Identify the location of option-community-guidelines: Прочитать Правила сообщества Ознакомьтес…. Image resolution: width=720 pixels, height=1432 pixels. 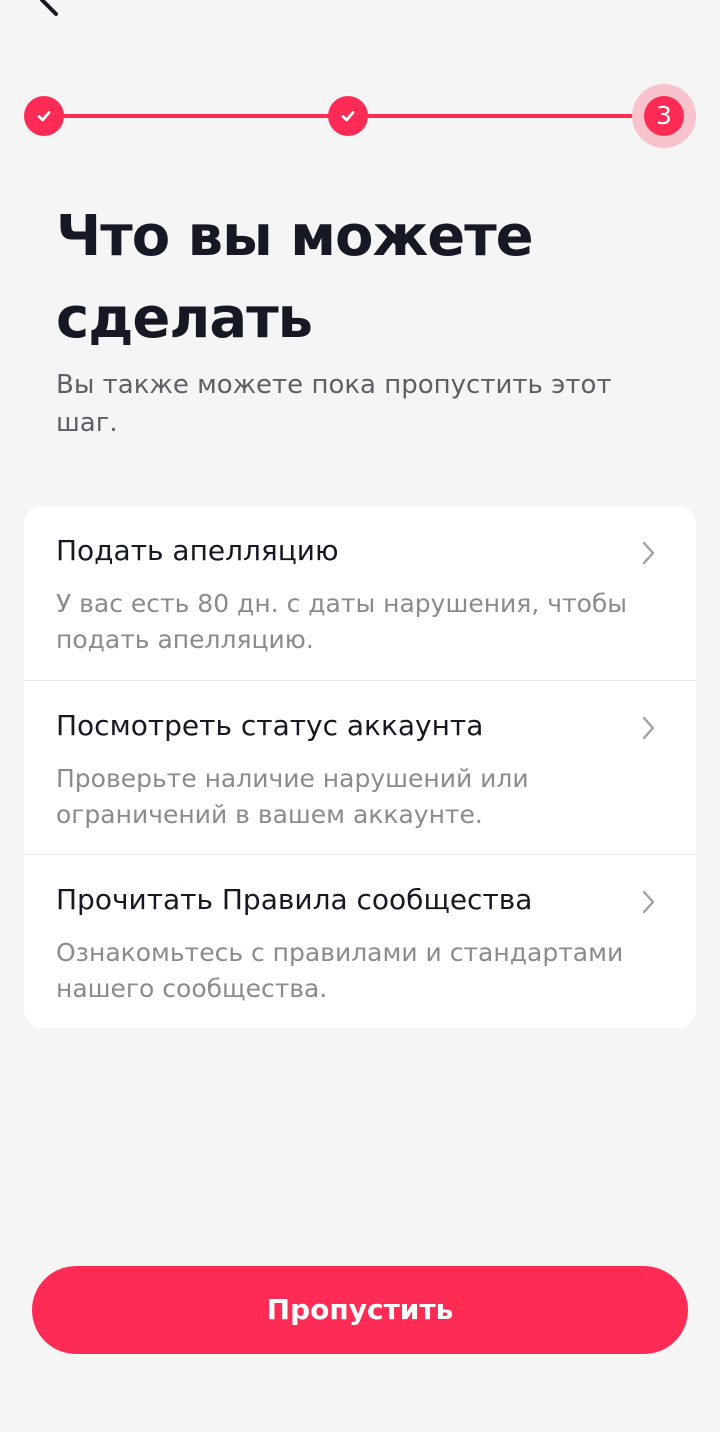
(360, 941).